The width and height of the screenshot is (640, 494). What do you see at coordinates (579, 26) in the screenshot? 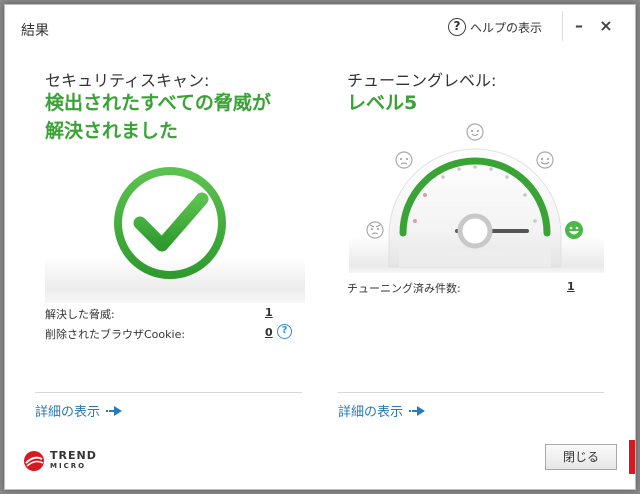
I see `minimize-button: –` at bounding box center [579, 26].